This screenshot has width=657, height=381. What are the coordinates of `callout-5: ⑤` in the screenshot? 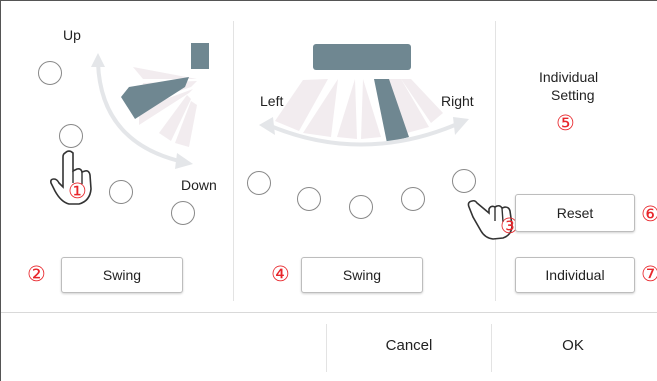 It's located at (565, 123).